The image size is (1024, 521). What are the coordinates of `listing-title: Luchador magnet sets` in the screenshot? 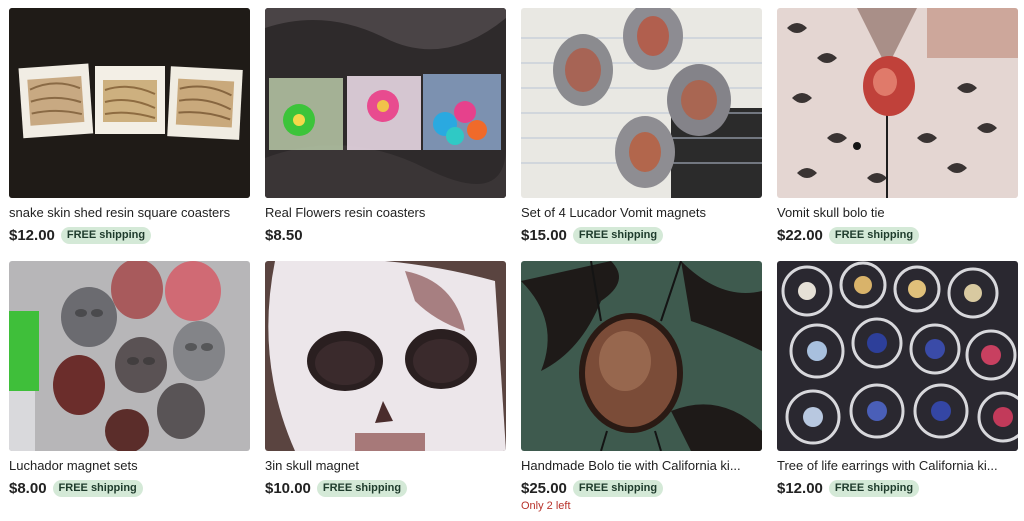 It's located at (129, 466).